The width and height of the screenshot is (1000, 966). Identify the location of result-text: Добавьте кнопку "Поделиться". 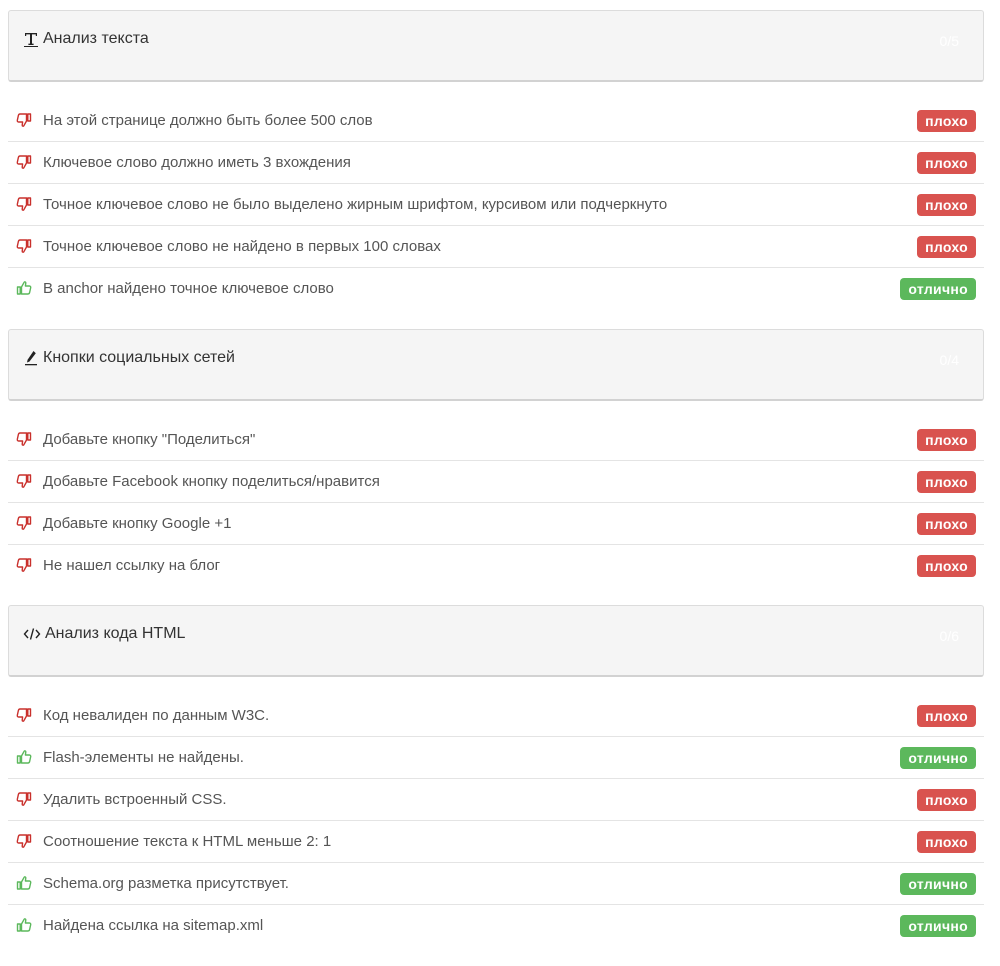
(149, 439).